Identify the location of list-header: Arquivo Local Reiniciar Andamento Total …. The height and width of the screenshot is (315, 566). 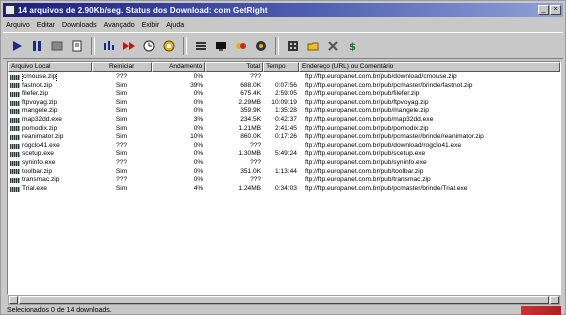
(284, 67).